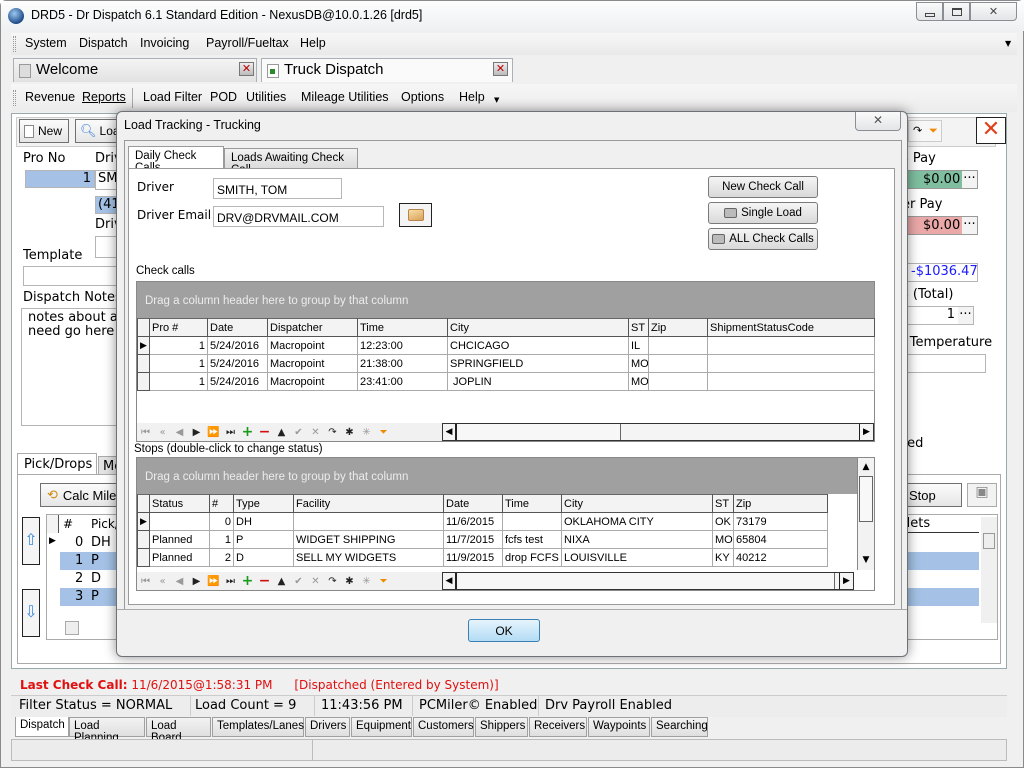 The height and width of the screenshot is (768, 1024). I want to click on tab-pick-drops: Pick/Drops, so click(57, 464).